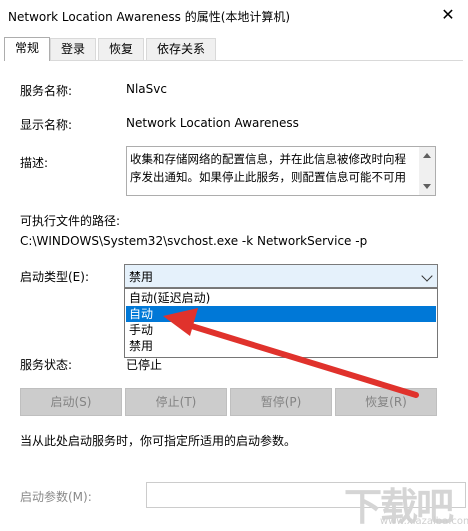 The width and height of the screenshot is (468, 531). I want to click on chevron-down-icon, so click(427, 276).